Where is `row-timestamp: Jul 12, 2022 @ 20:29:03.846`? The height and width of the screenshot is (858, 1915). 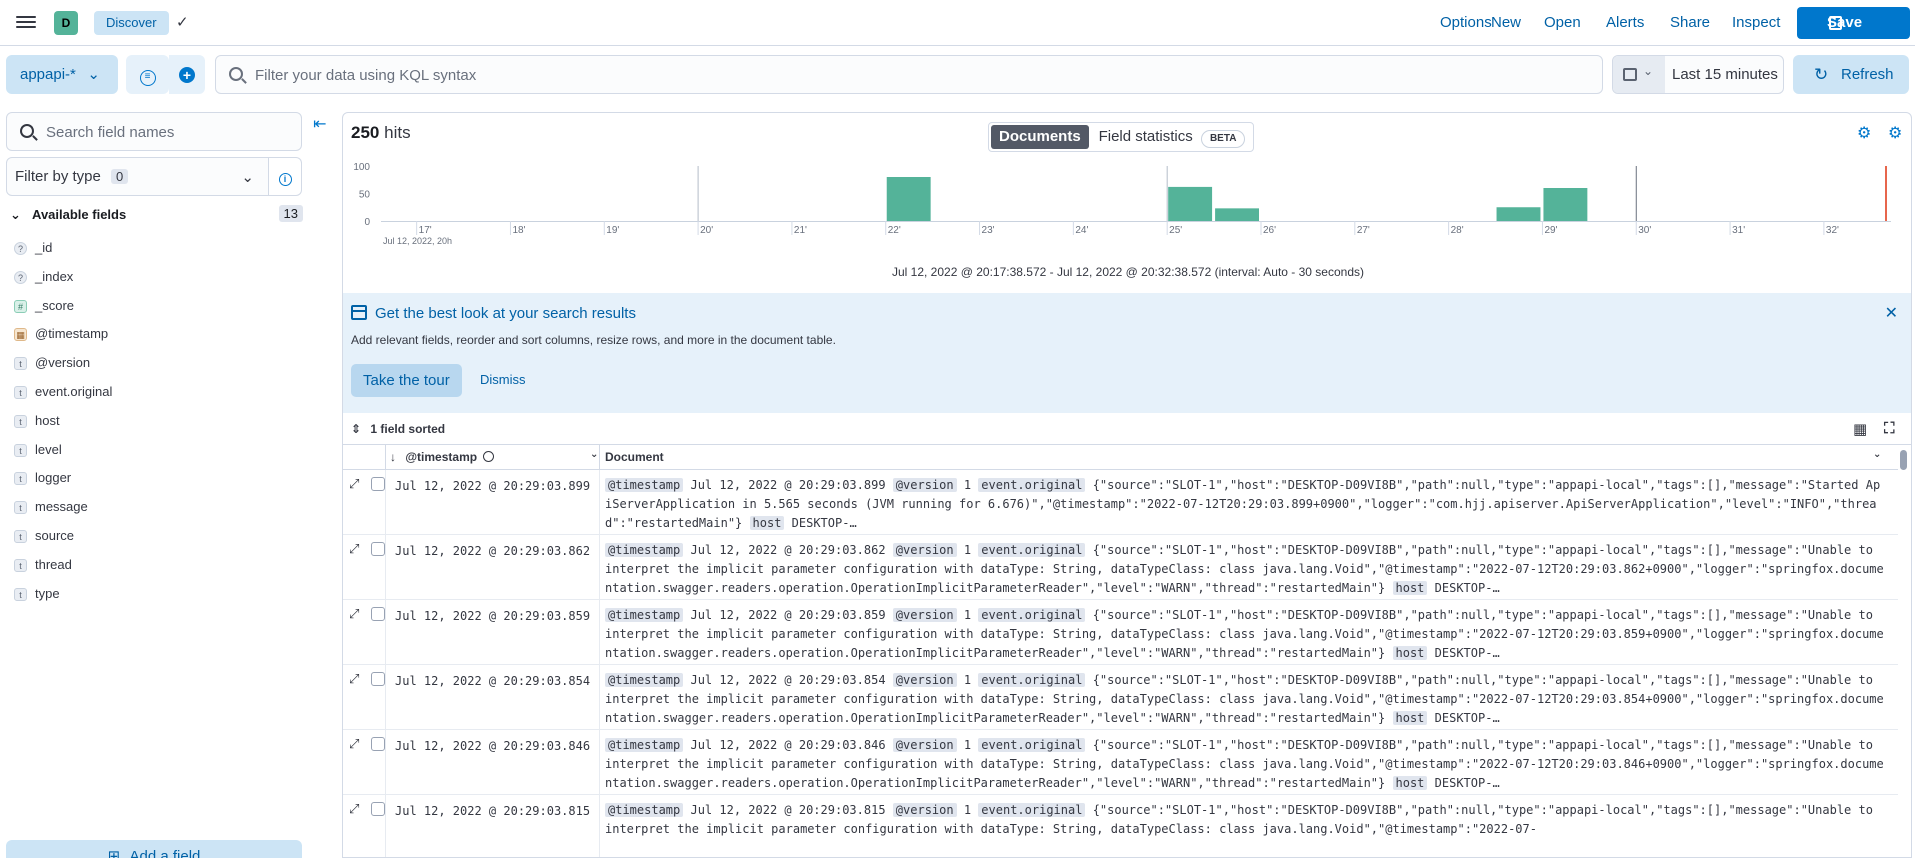
row-timestamp: Jul 12, 2022 @ 20:29:03.846 is located at coordinates (493, 746).